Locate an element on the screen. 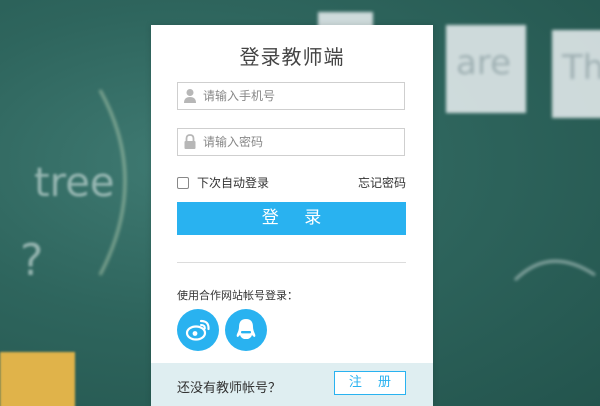  pencil-decoration is located at coordinates (37, 379).